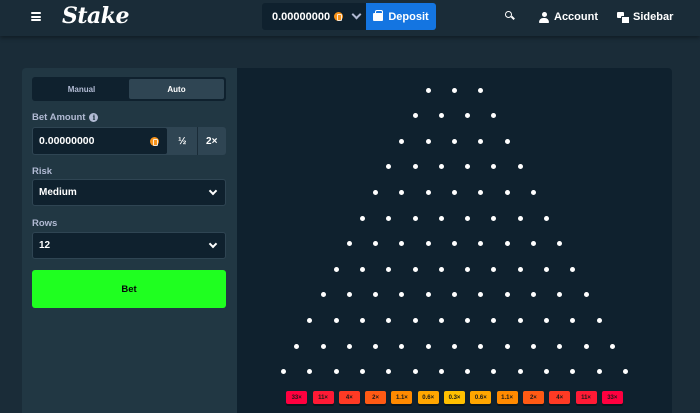 This screenshot has width=700, height=413. What do you see at coordinates (645, 17) in the screenshot?
I see `sidebar-button: Sidebar` at bounding box center [645, 17].